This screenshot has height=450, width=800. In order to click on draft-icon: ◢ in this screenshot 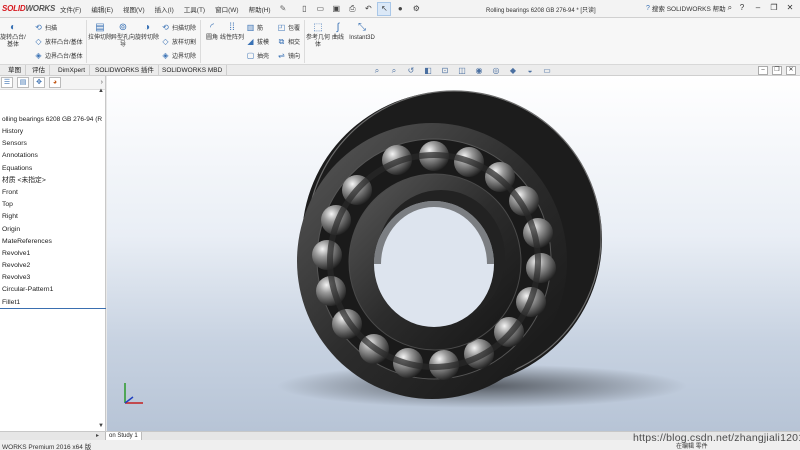, I will do `click(250, 41)`.